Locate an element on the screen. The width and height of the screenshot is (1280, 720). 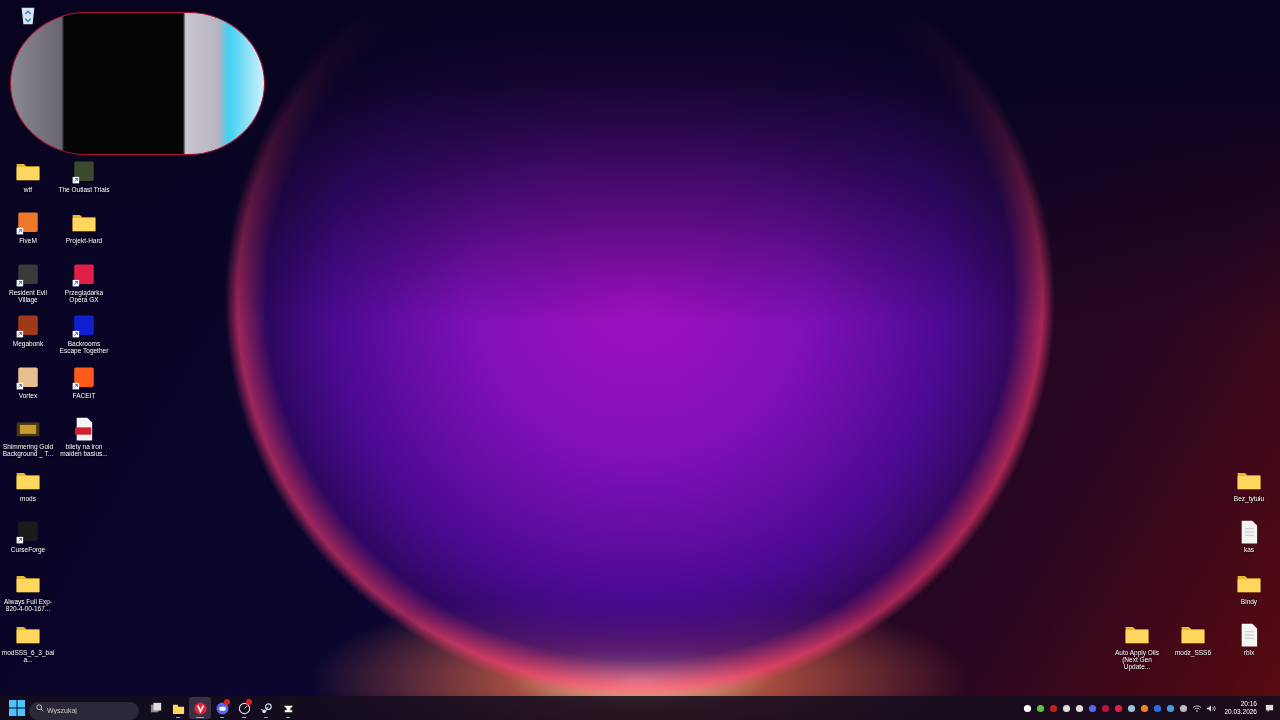
browser-icon is located at coordinates (200, 708).